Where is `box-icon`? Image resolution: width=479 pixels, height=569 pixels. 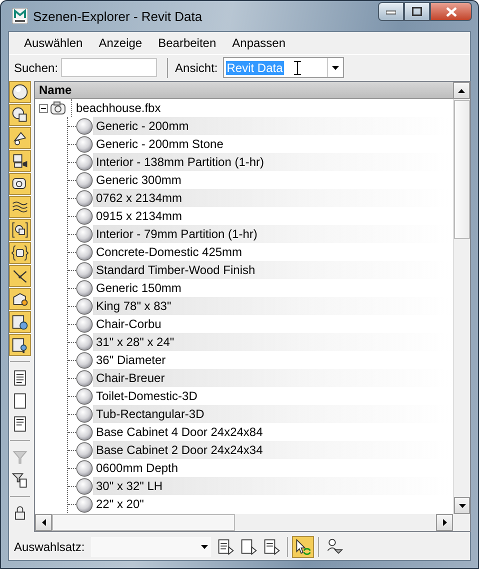 box-icon is located at coordinates (20, 299).